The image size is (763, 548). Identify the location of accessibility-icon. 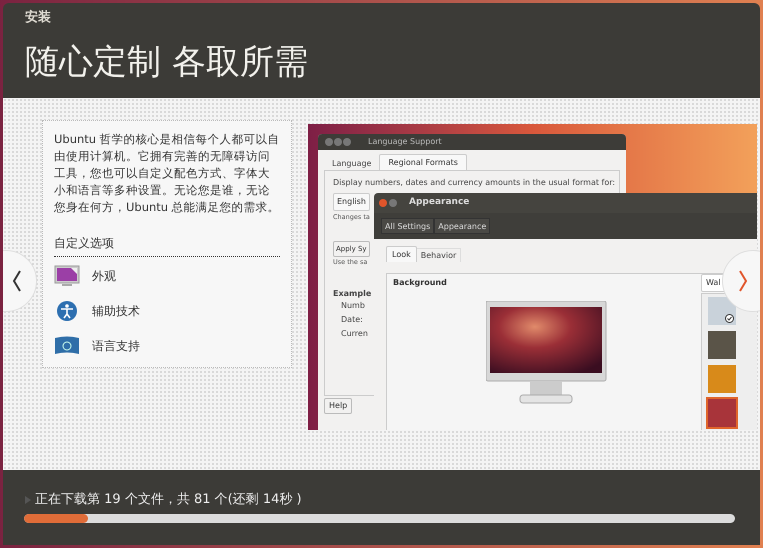
(67, 311).